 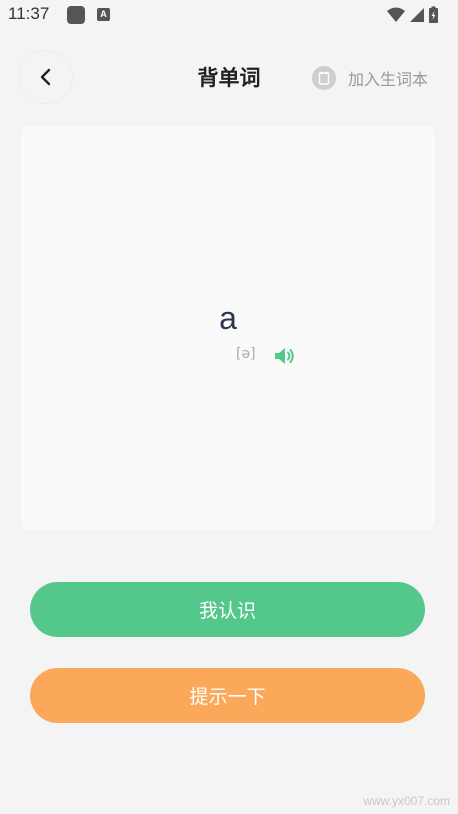 What do you see at coordinates (229, 78) in the screenshot?
I see `header: 背单词 加入生词本` at bounding box center [229, 78].